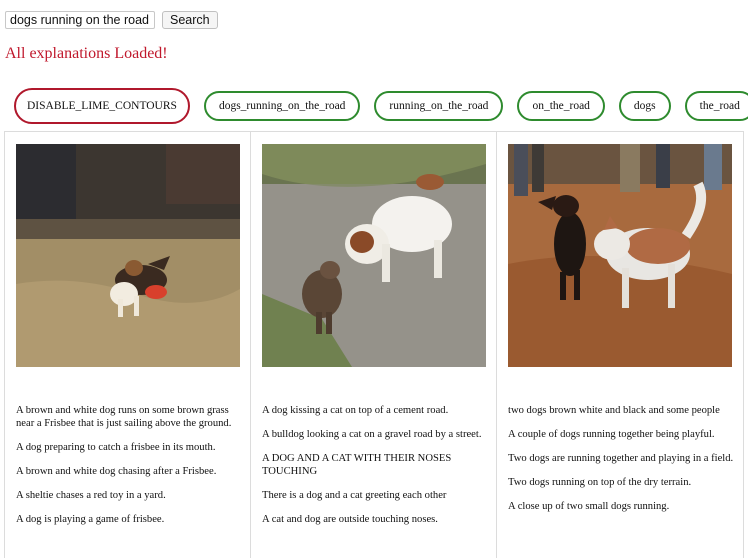 The image size is (748, 558). I want to click on caption: A dog is playing a game of frisbee., so click(90, 519).